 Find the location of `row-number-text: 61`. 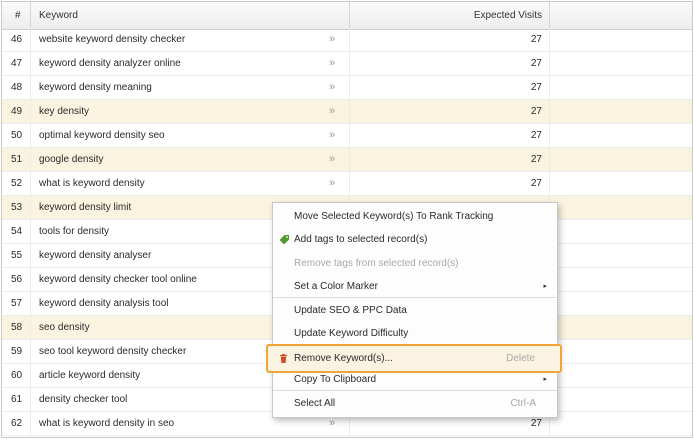

row-number-text: 61 is located at coordinates (17, 399).